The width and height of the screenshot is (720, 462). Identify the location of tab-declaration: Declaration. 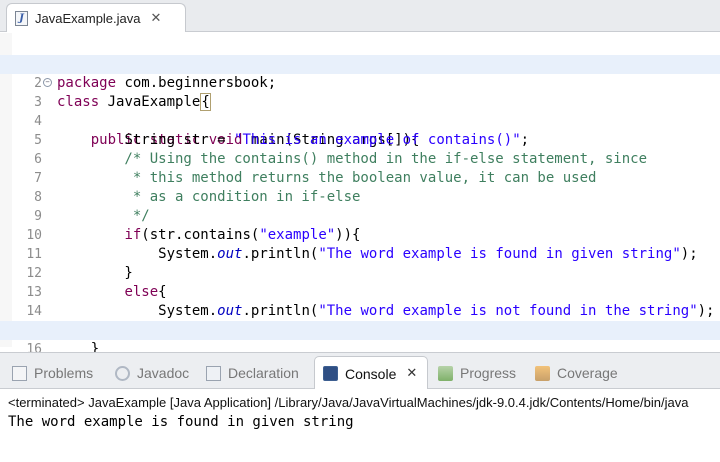
(252, 373).